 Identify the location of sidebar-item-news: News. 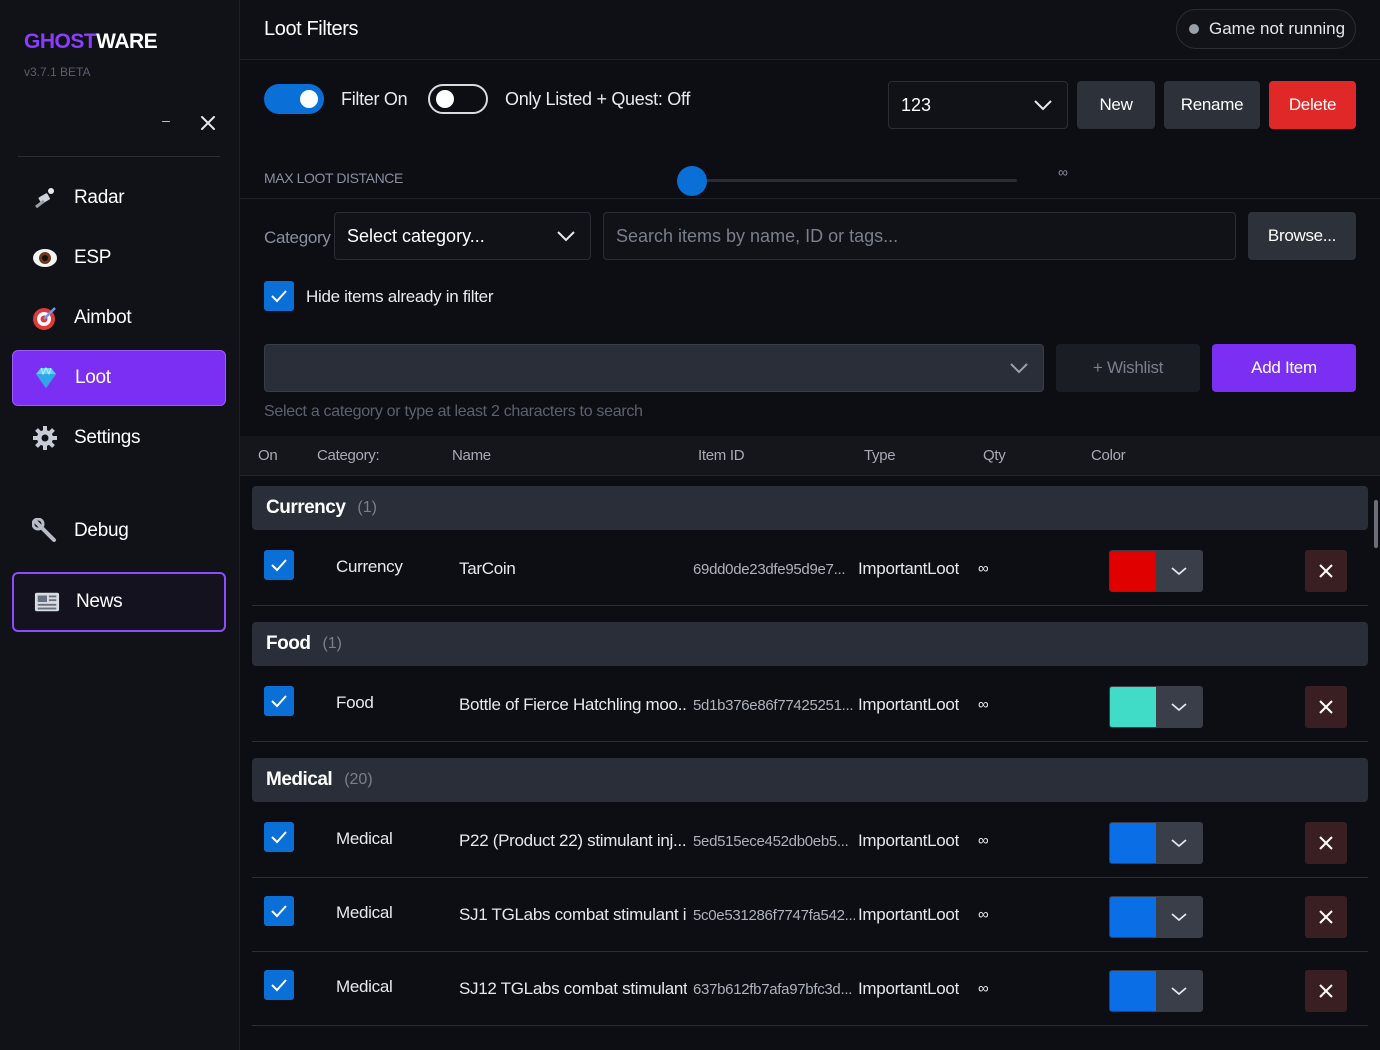
(119, 602).